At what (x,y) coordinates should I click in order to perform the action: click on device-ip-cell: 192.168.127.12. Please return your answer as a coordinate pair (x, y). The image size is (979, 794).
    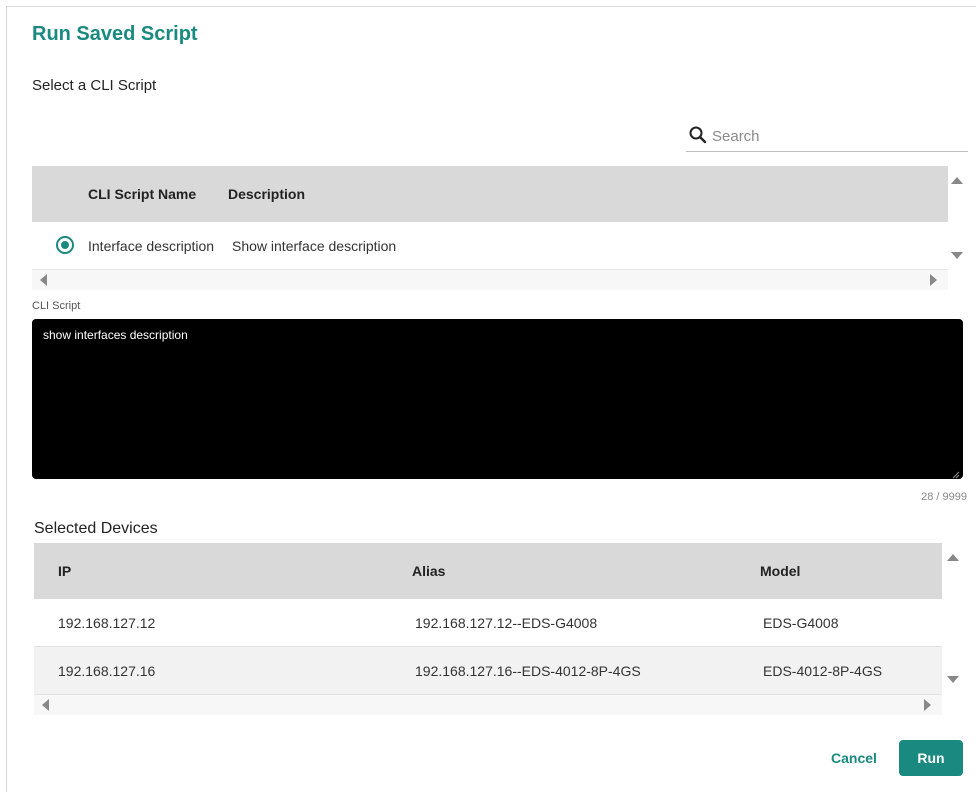
    Looking at the image, I should click on (107, 623).